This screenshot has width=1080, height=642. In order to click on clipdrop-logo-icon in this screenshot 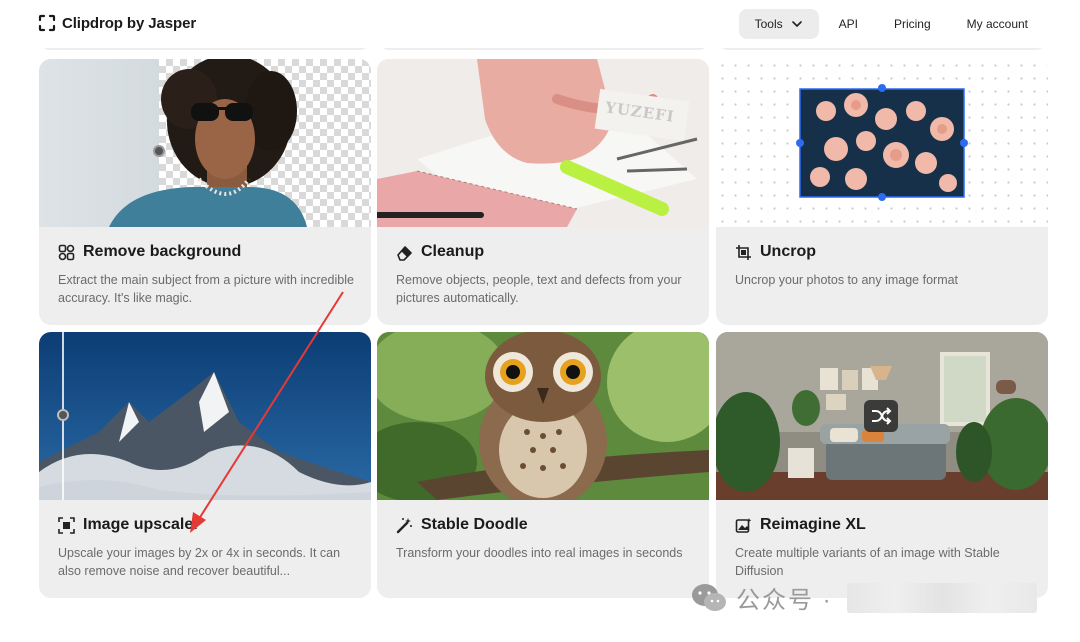, I will do `click(47, 23)`.